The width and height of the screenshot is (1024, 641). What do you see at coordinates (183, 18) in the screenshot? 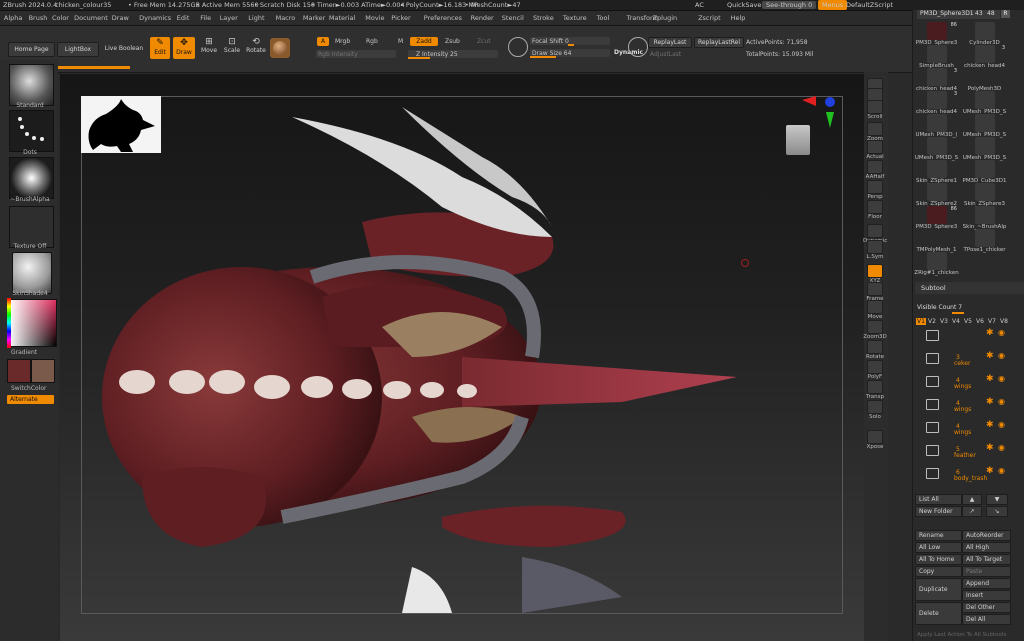
I see `menu-item-edit: Edit` at bounding box center [183, 18].